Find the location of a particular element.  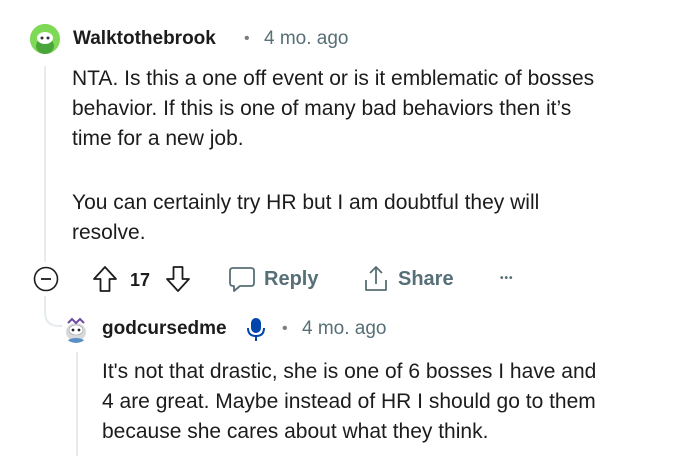

speech-bubble-icon is located at coordinates (242, 279).